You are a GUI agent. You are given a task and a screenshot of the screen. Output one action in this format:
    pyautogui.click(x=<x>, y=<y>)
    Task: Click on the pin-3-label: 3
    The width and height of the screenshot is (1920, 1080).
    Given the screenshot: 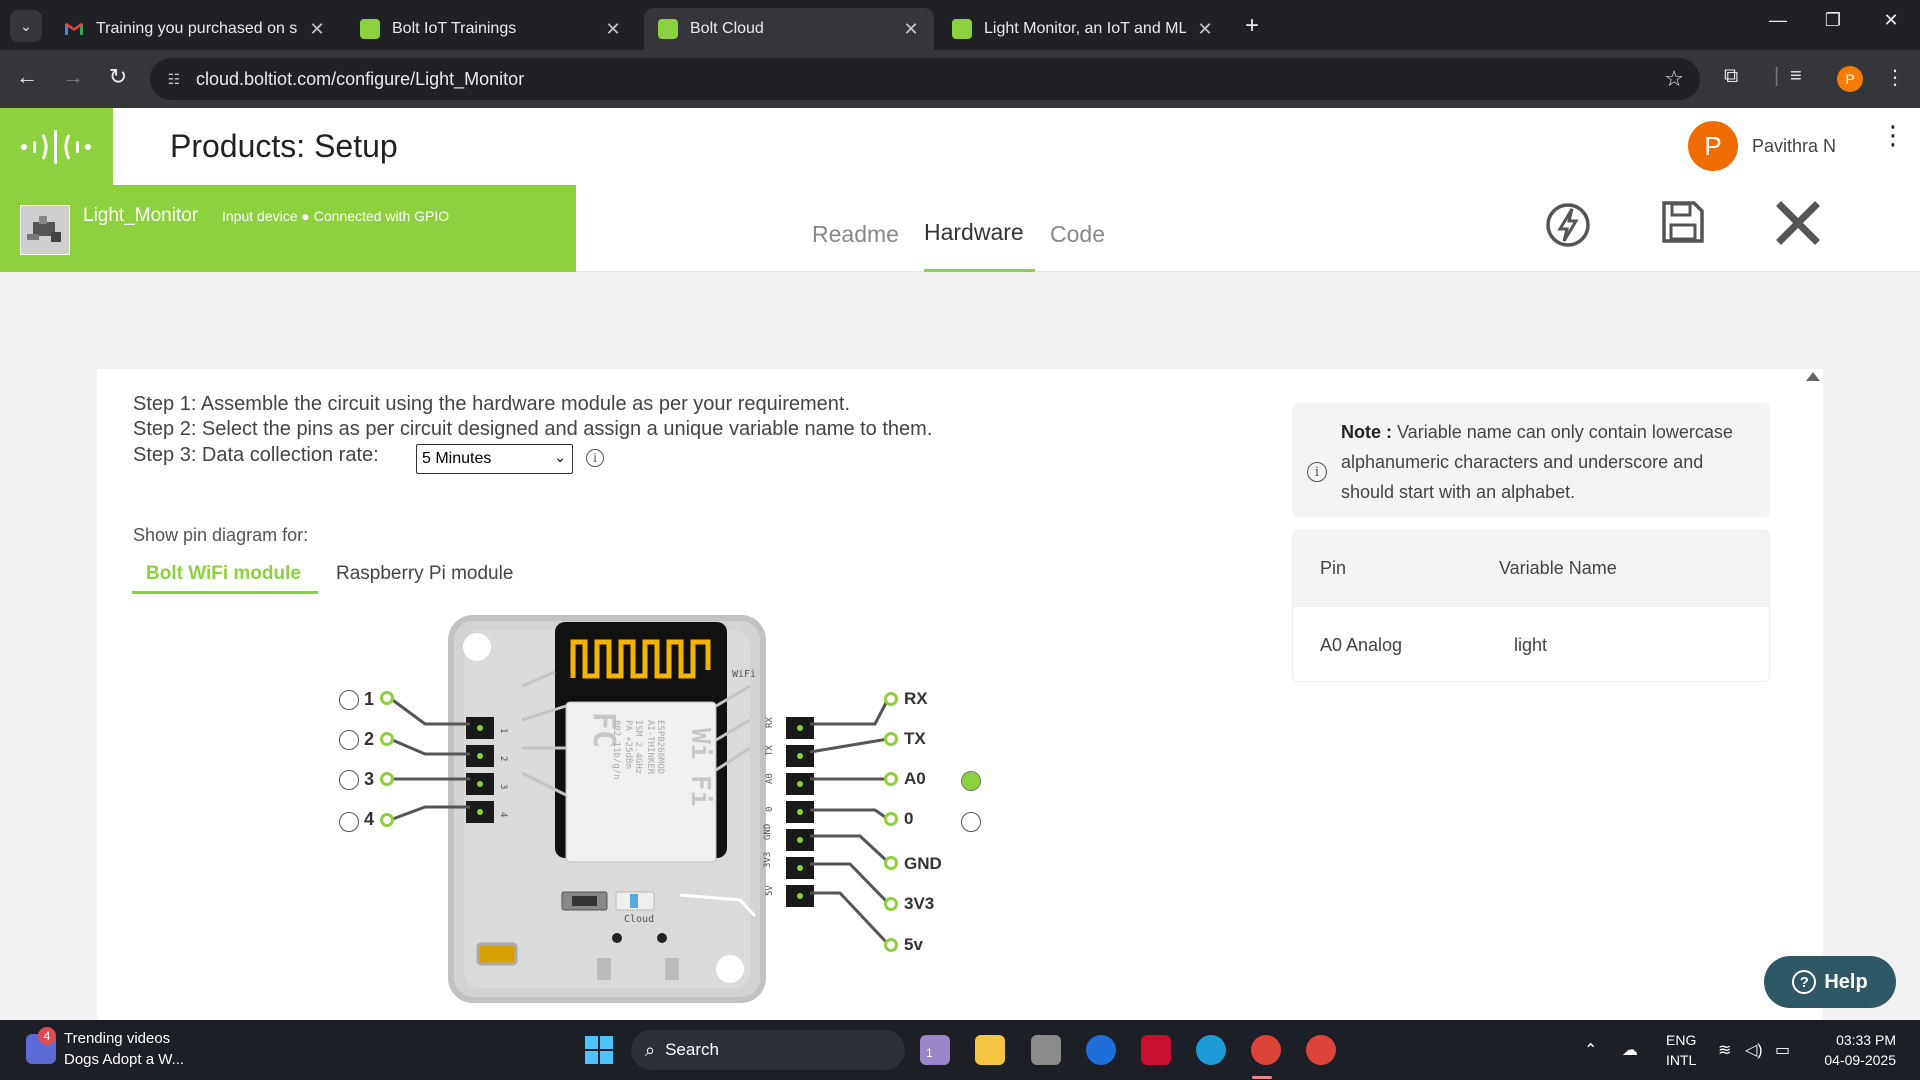 What is the action you would take?
    pyautogui.click(x=369, y=779)
    